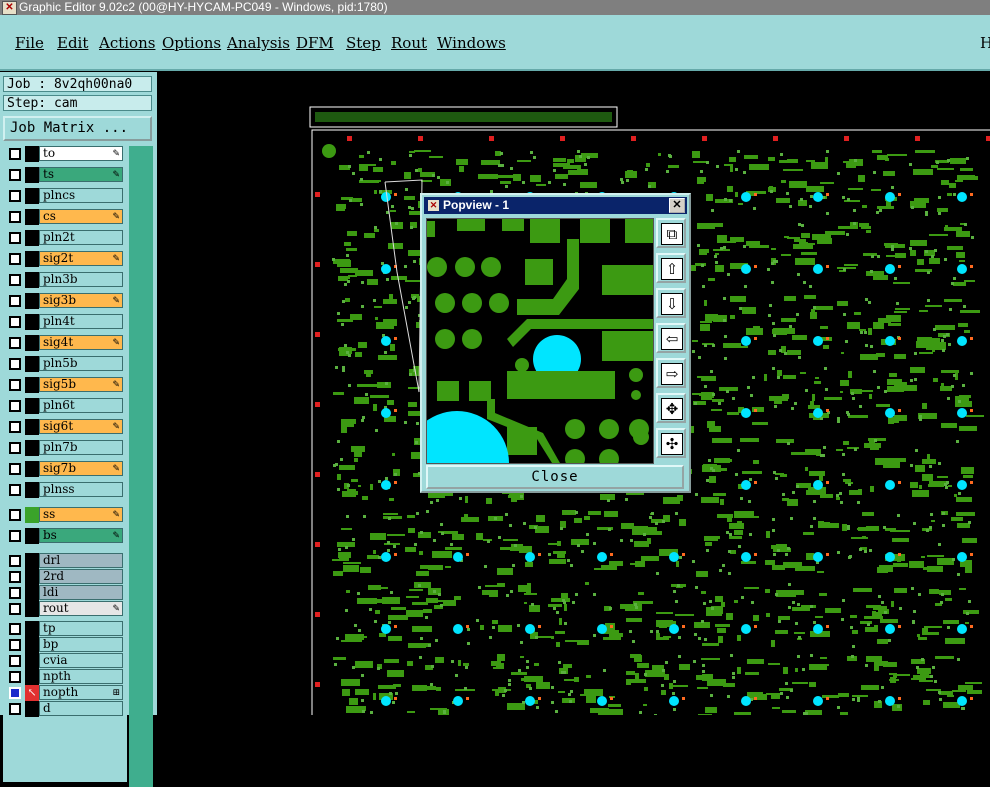 The width and height of the screenshot is (990, 787). What do you see at coordinates (141, 466) in the screenshot?
I see `layer-panel-scrollbar` at bounding box center [141, 466].